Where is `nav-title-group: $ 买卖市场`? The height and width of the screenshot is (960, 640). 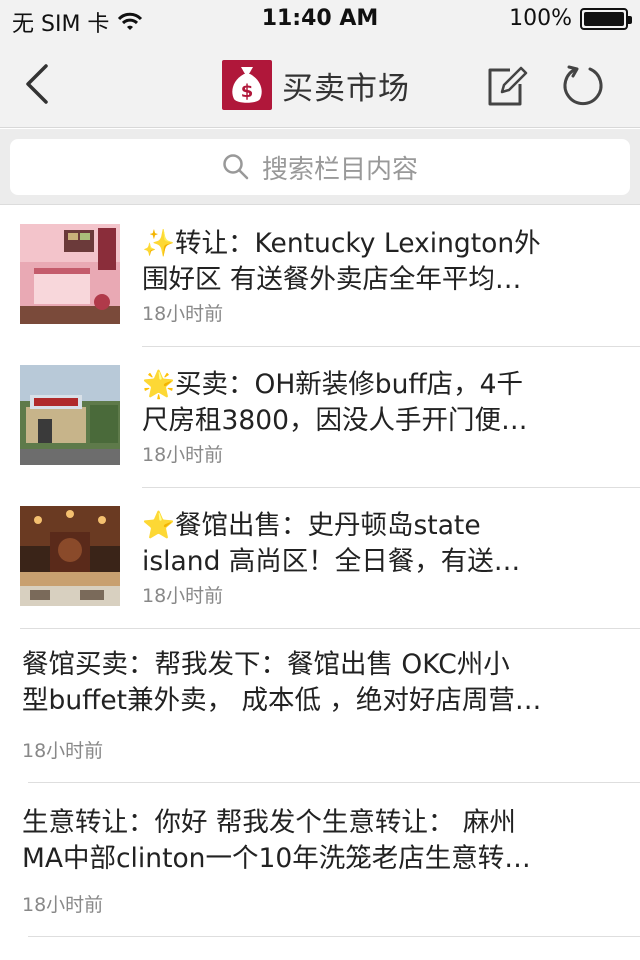 nav-title-group: $ 买卖市场 is located at coordinates (316, 85).